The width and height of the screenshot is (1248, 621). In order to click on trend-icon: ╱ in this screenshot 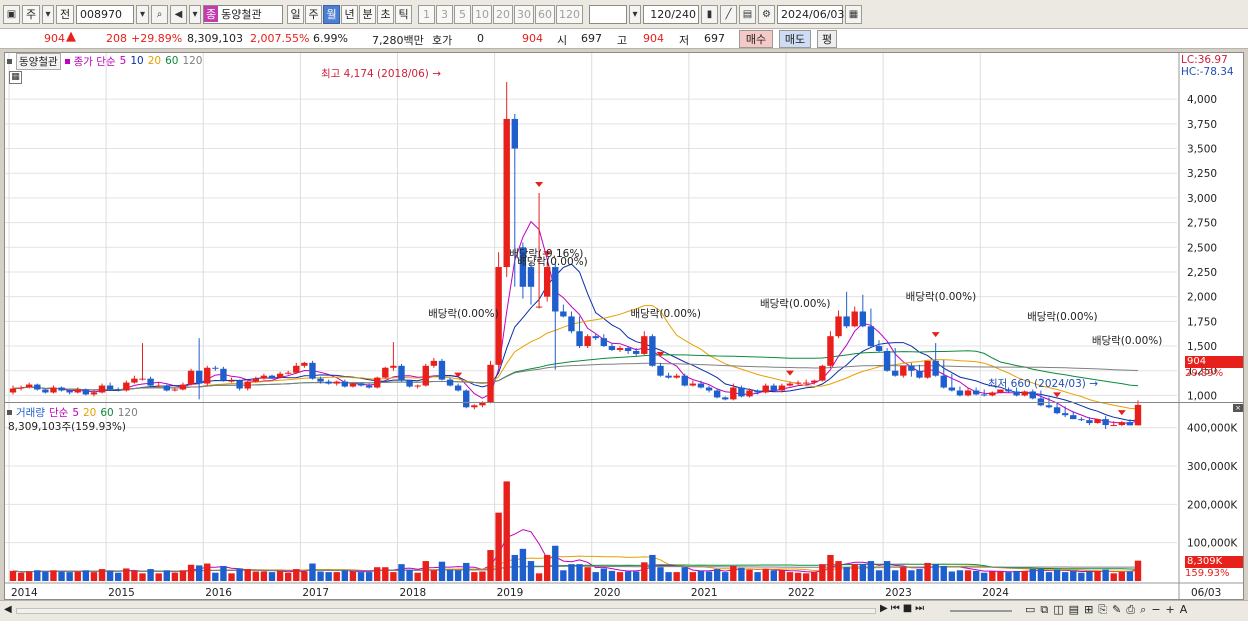, I will do `click(728, 14)`.